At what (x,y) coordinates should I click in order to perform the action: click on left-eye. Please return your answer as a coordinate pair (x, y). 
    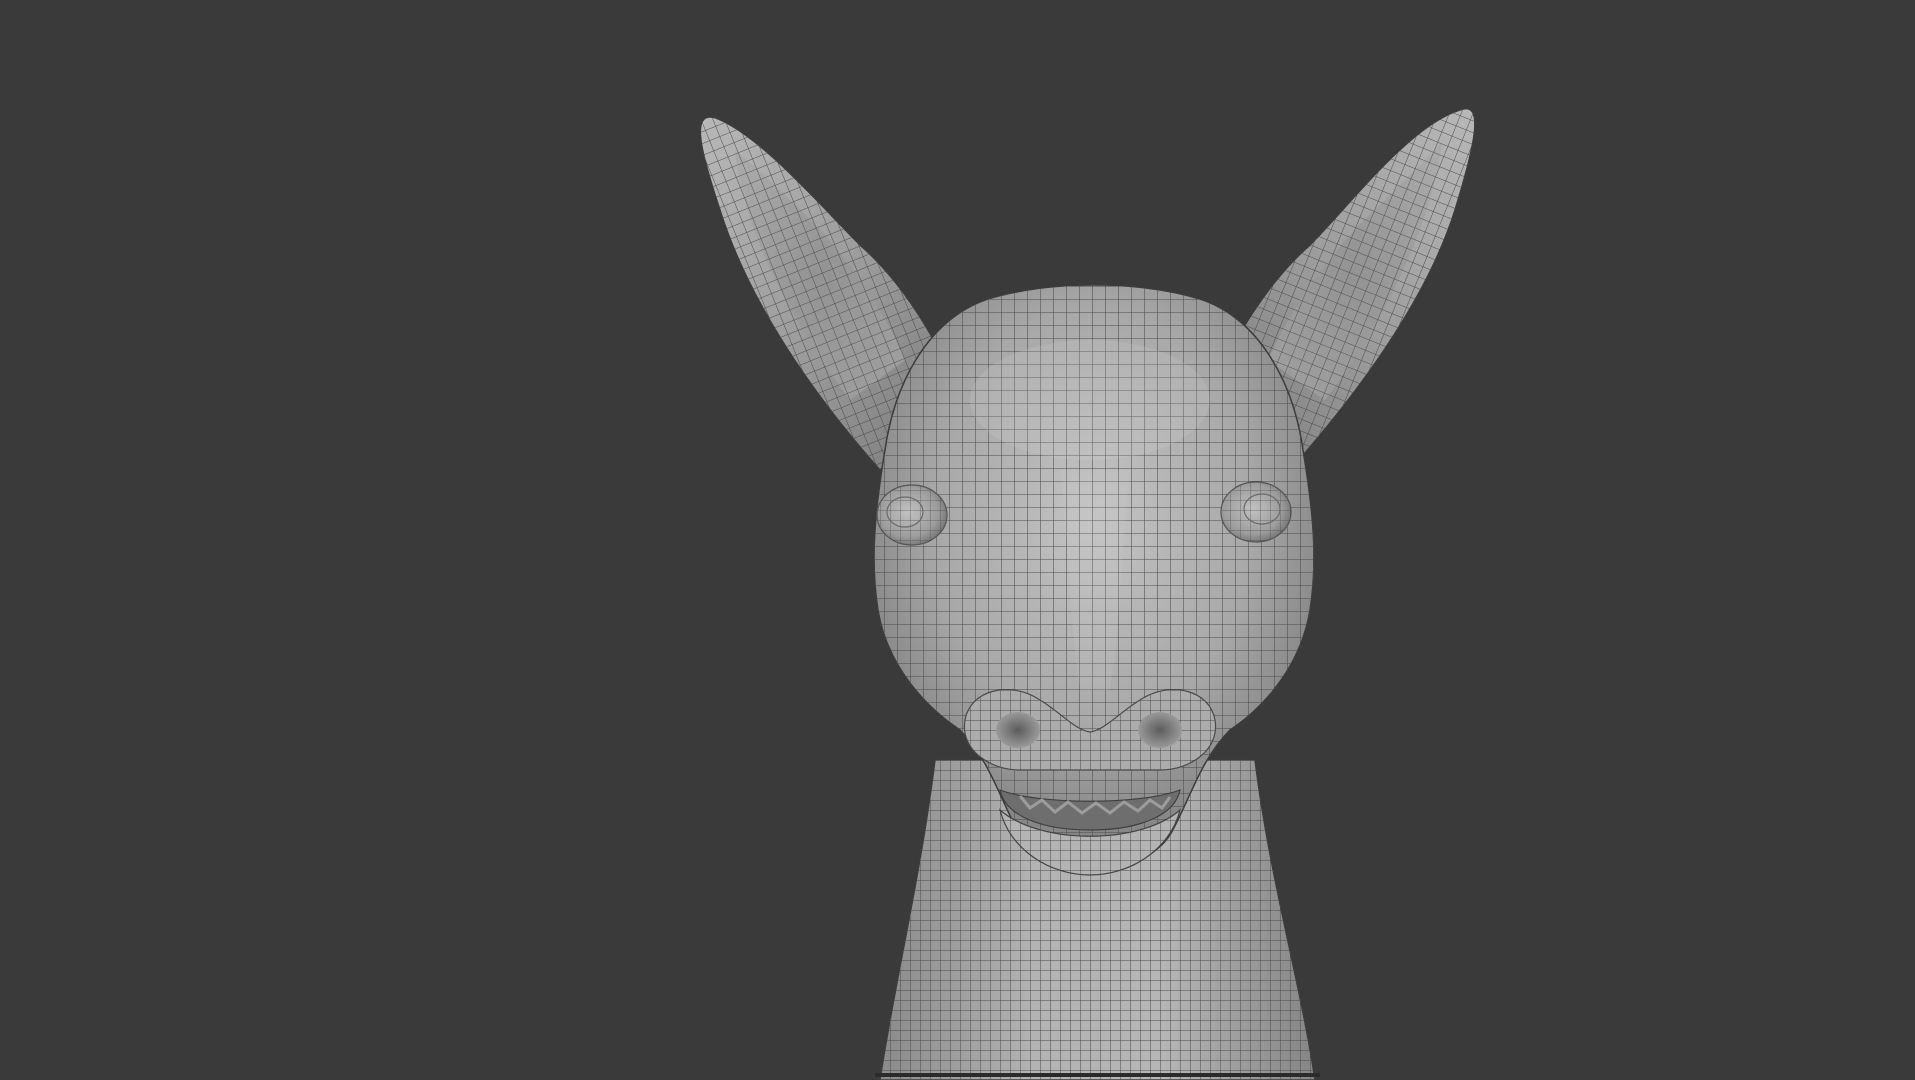
    Looking at the image, I should click on (912, 515).